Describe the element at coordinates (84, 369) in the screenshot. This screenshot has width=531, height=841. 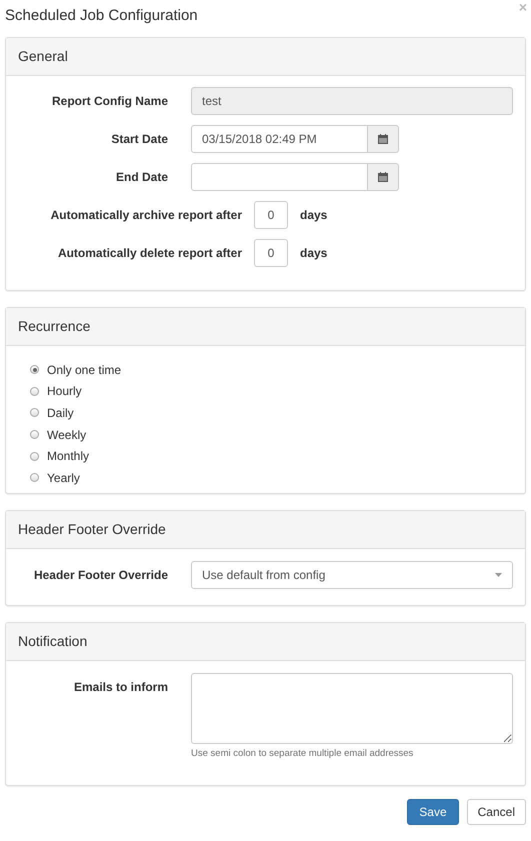
I see `radio-label: Only one time` at that location.